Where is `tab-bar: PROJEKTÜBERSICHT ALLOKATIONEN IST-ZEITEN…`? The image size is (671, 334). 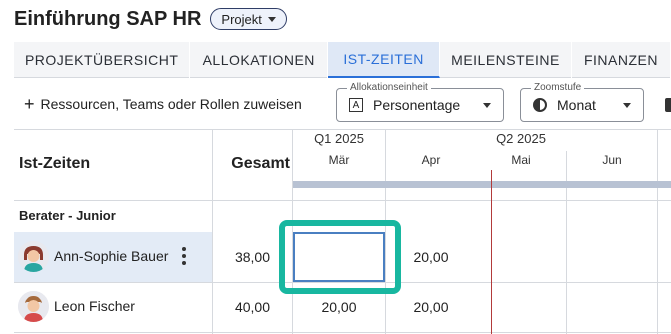
tab-bar: PROJEKTÜBERSICHT ALLOKATIONEN IST-ZEITEN… is located at coordinates (342, 60).